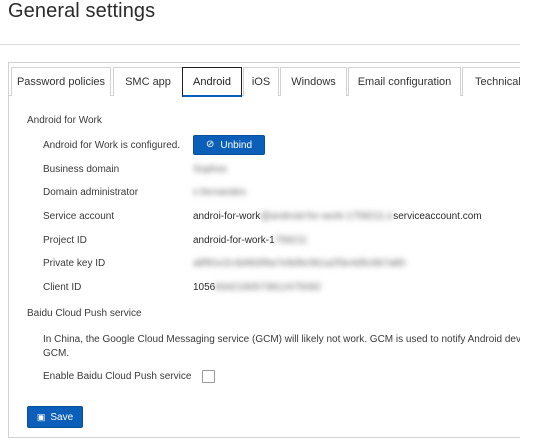 This screenshot has height=445, width=533. I want to click on tab-email-configuration: Email configuration, so click(404, 81).